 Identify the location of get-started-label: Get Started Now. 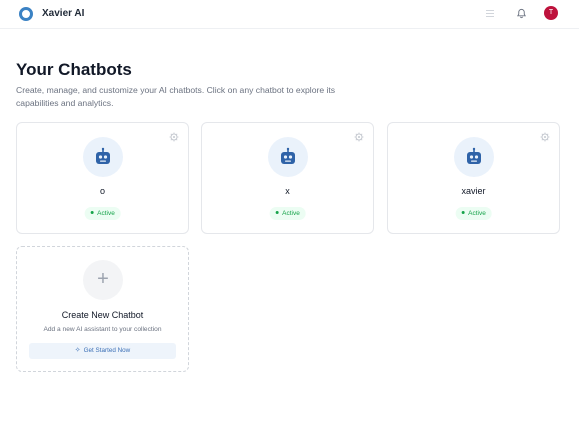
(107, 350).